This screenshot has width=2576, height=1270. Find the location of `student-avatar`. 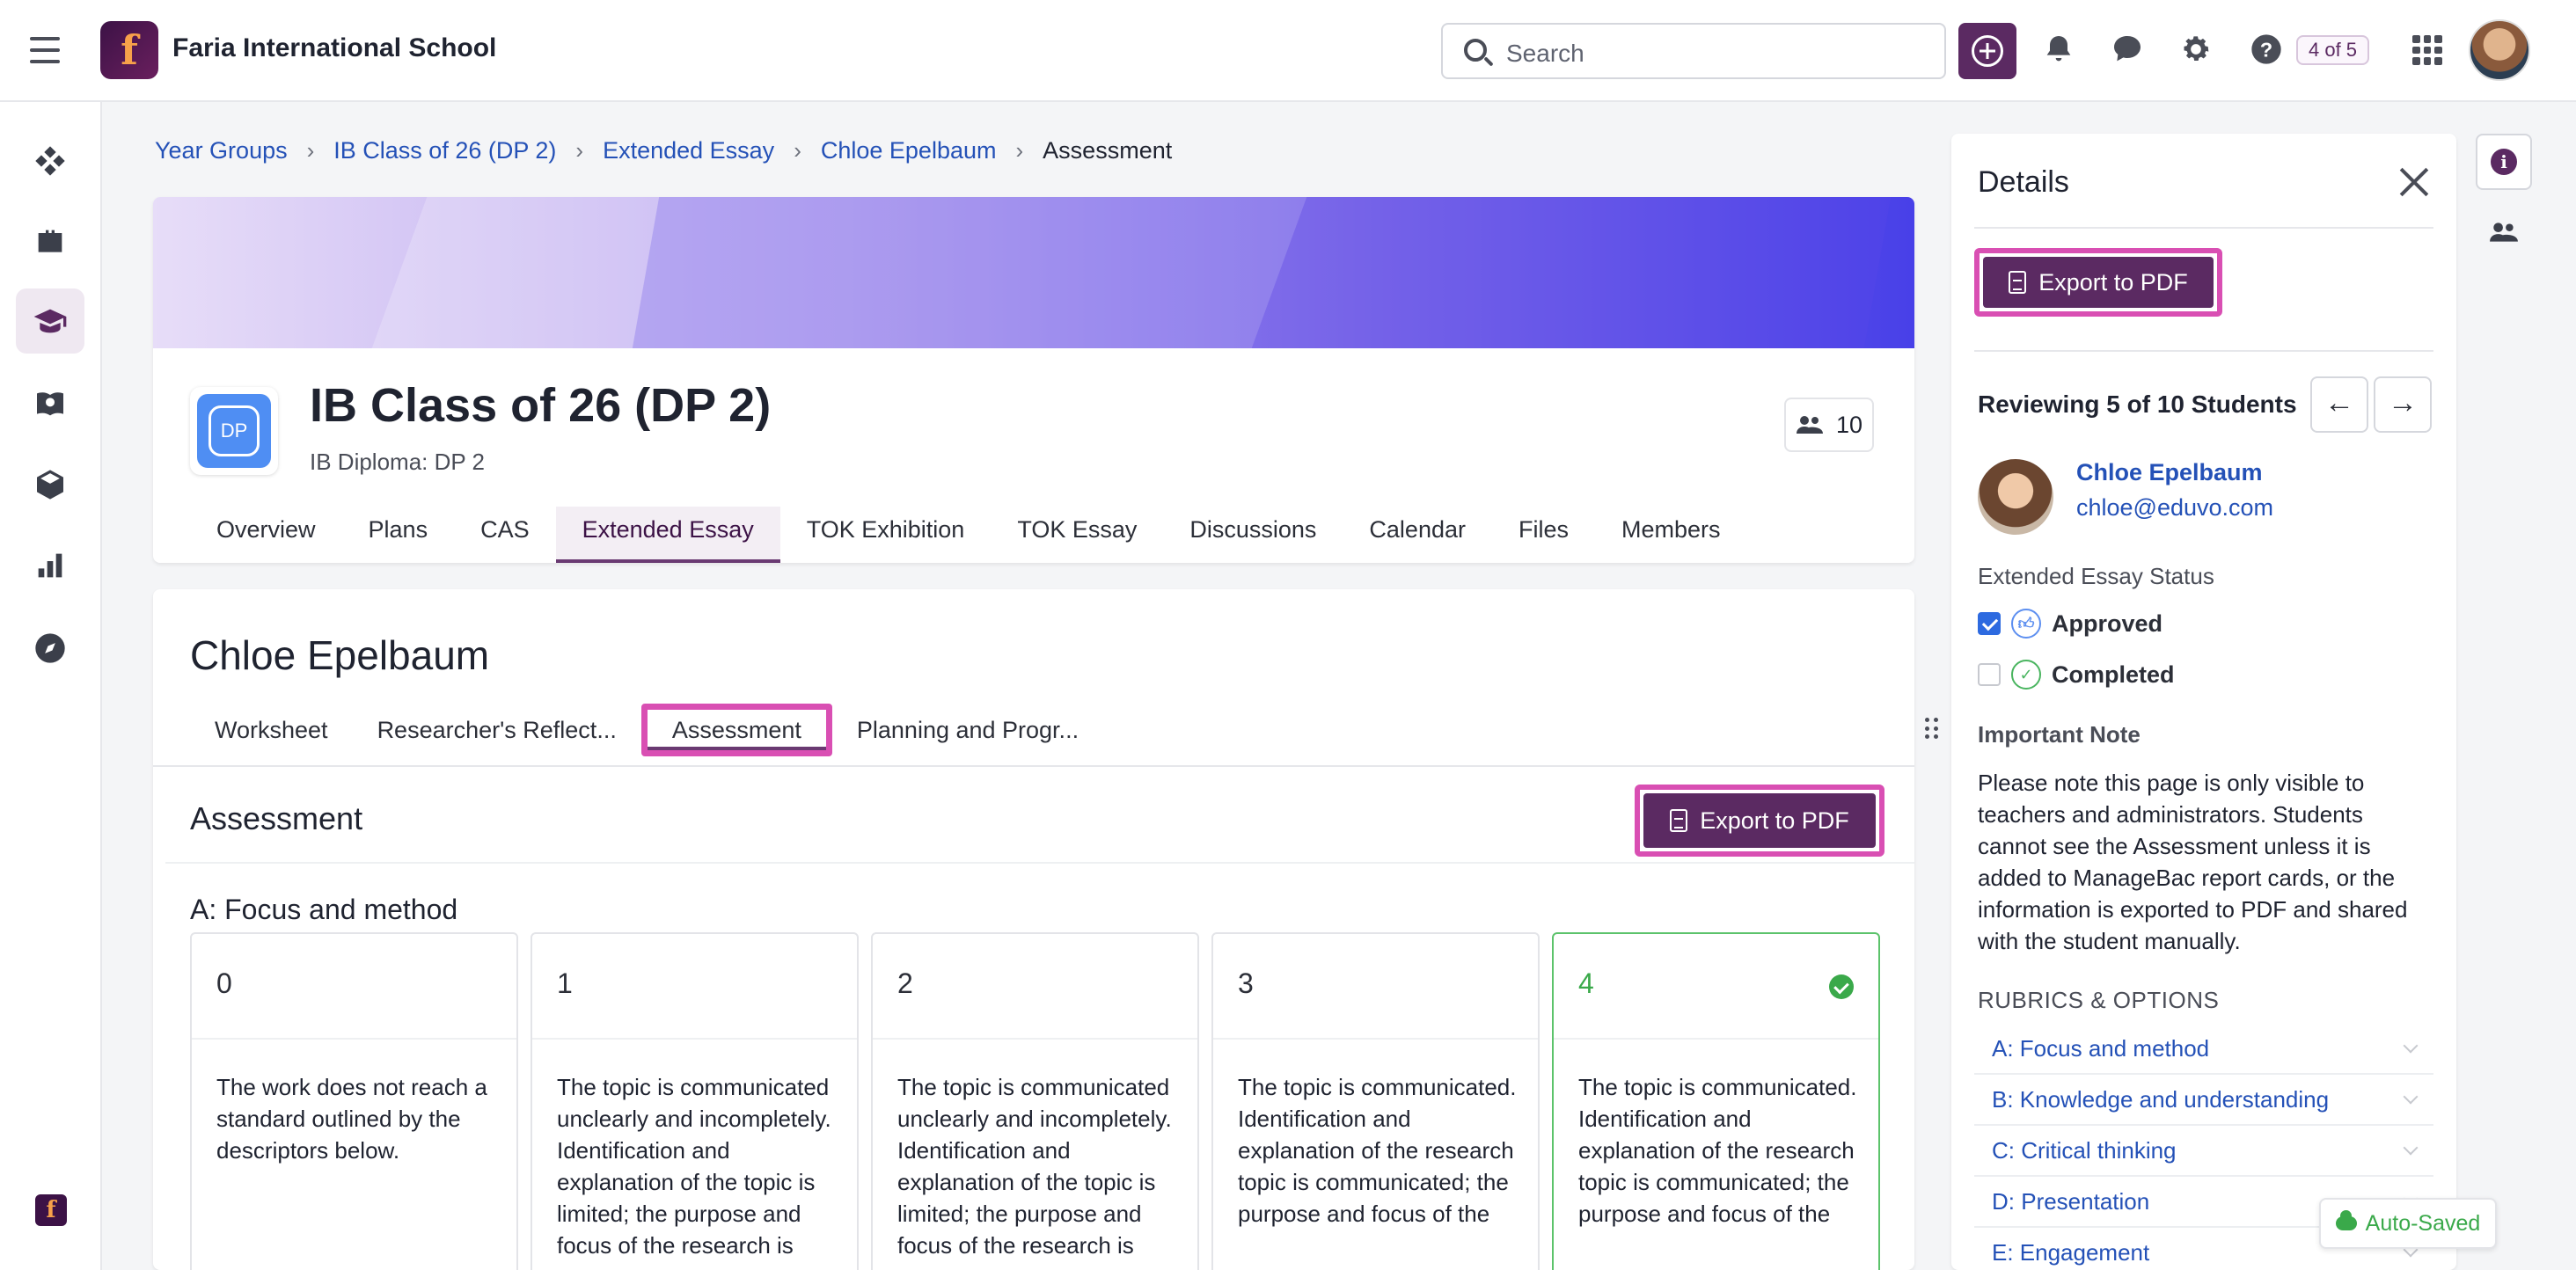

student-avatar is located at coordinates (2015, 497).